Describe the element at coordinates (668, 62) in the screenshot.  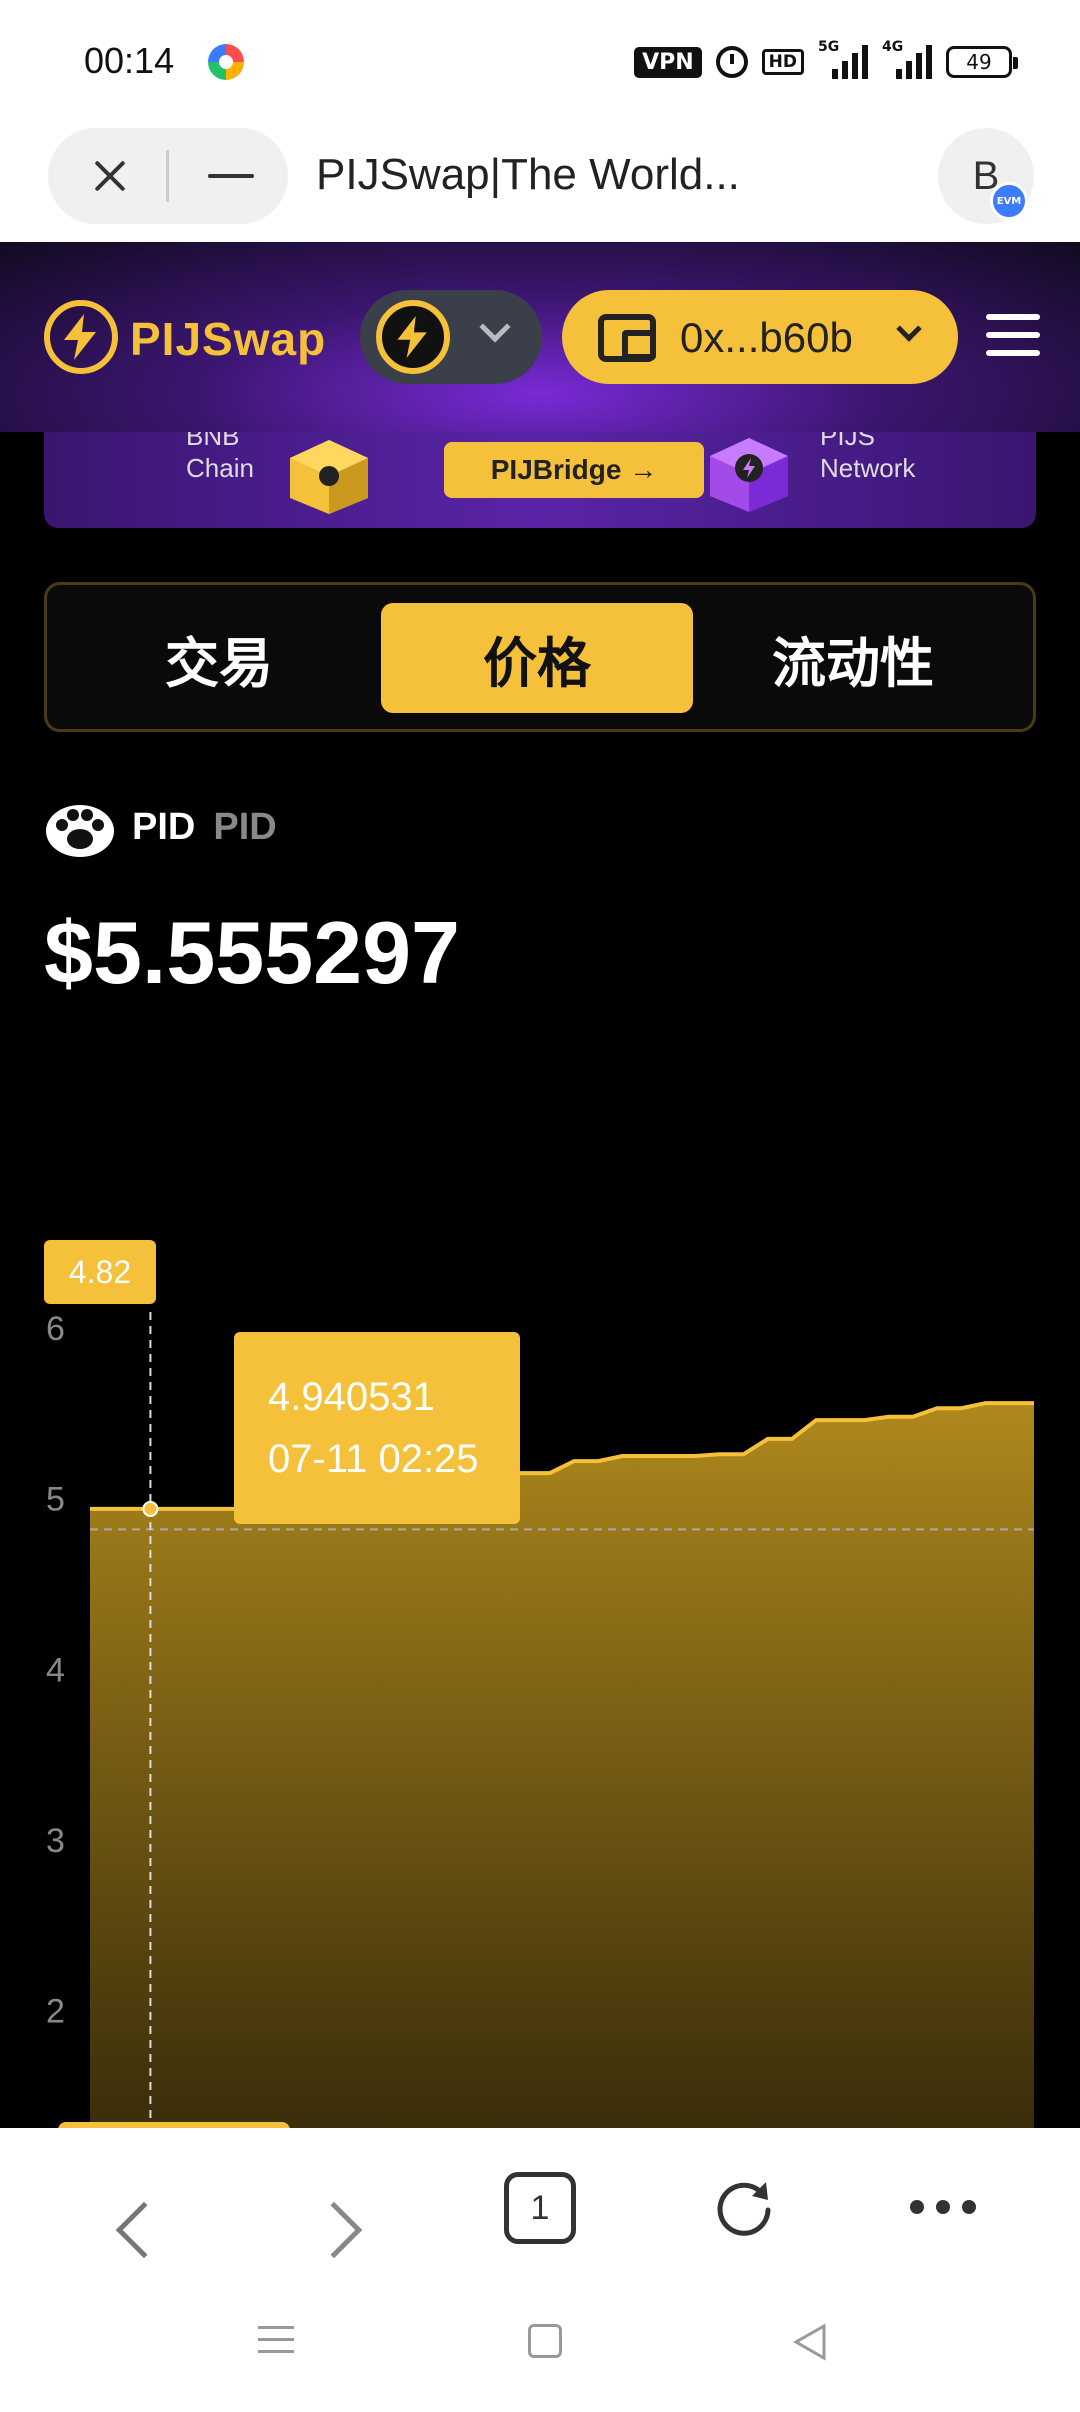
I see `vpn-icon: VPN` at that location.